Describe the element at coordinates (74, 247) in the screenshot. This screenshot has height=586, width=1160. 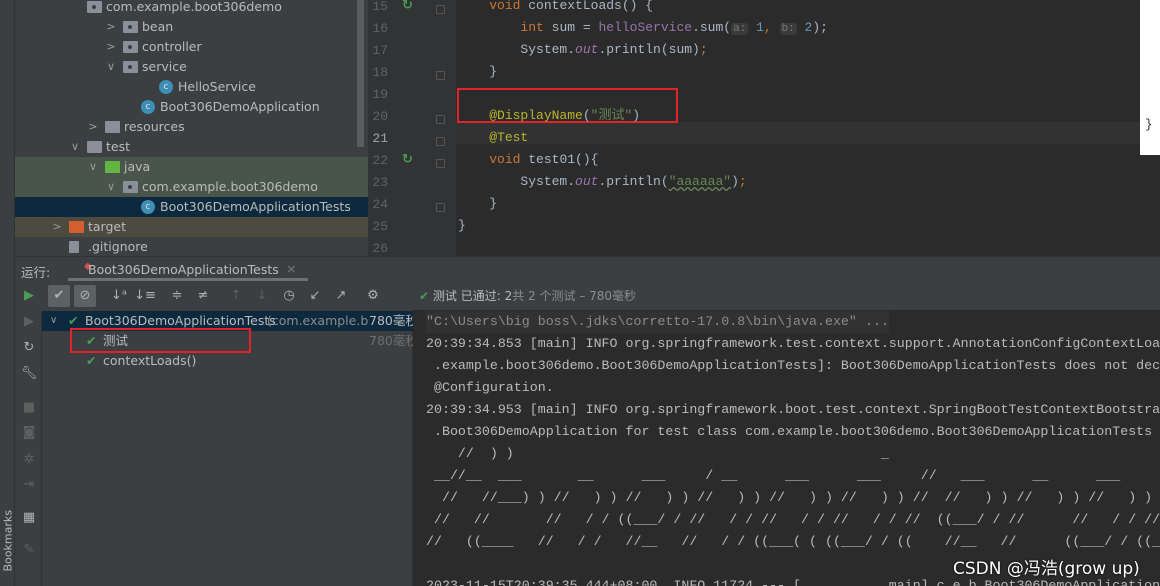
I see `file-icon` at that location.